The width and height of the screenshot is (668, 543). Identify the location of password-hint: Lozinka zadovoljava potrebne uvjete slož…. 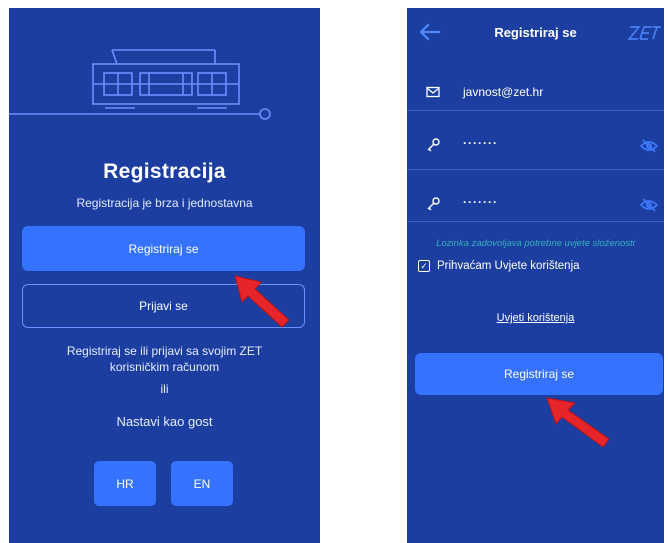
(535, 243).